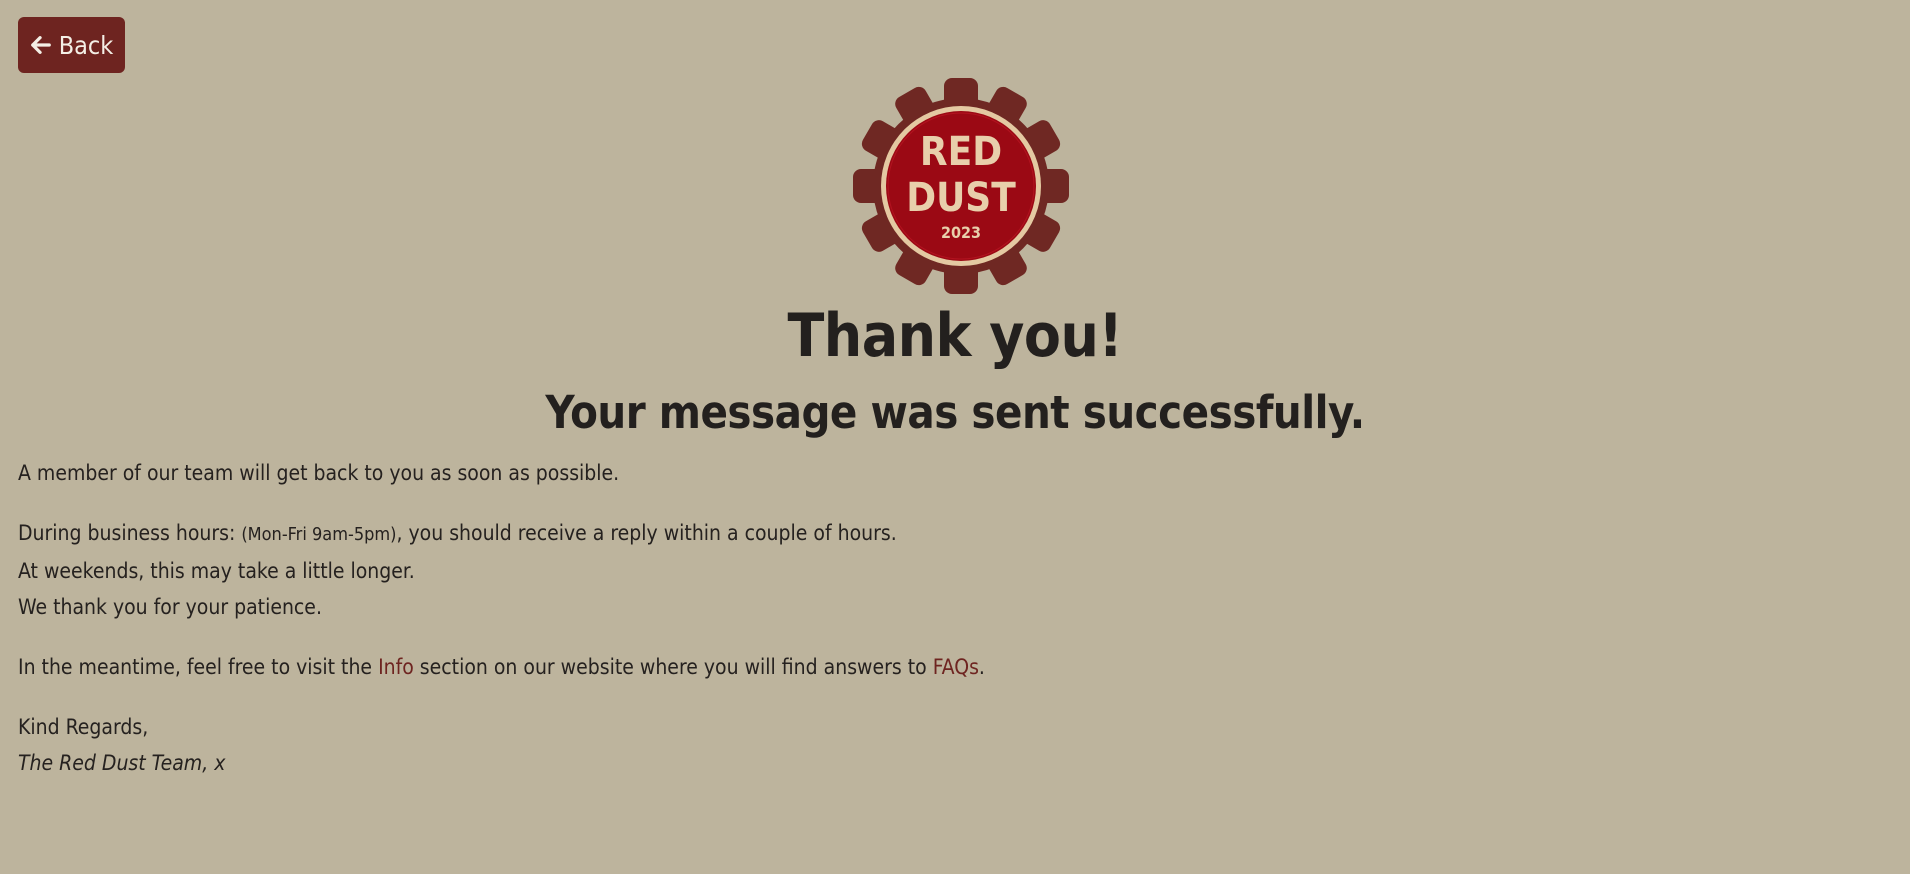 The image size is (1910, 874). I want to click on back-button: Back, so click(71, 45).